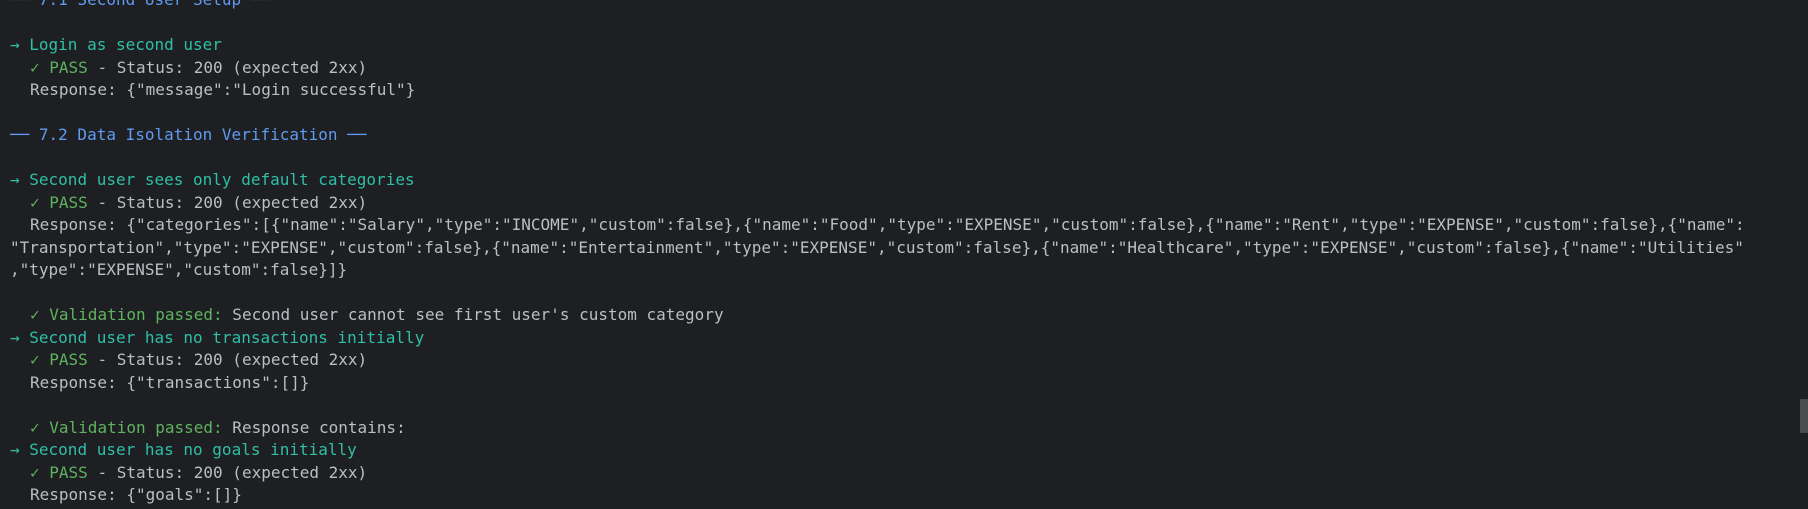 The width and height of the screenshot is (1808, 509). I want to click on step-label: Second user sees only default categories, so click(217, 179).